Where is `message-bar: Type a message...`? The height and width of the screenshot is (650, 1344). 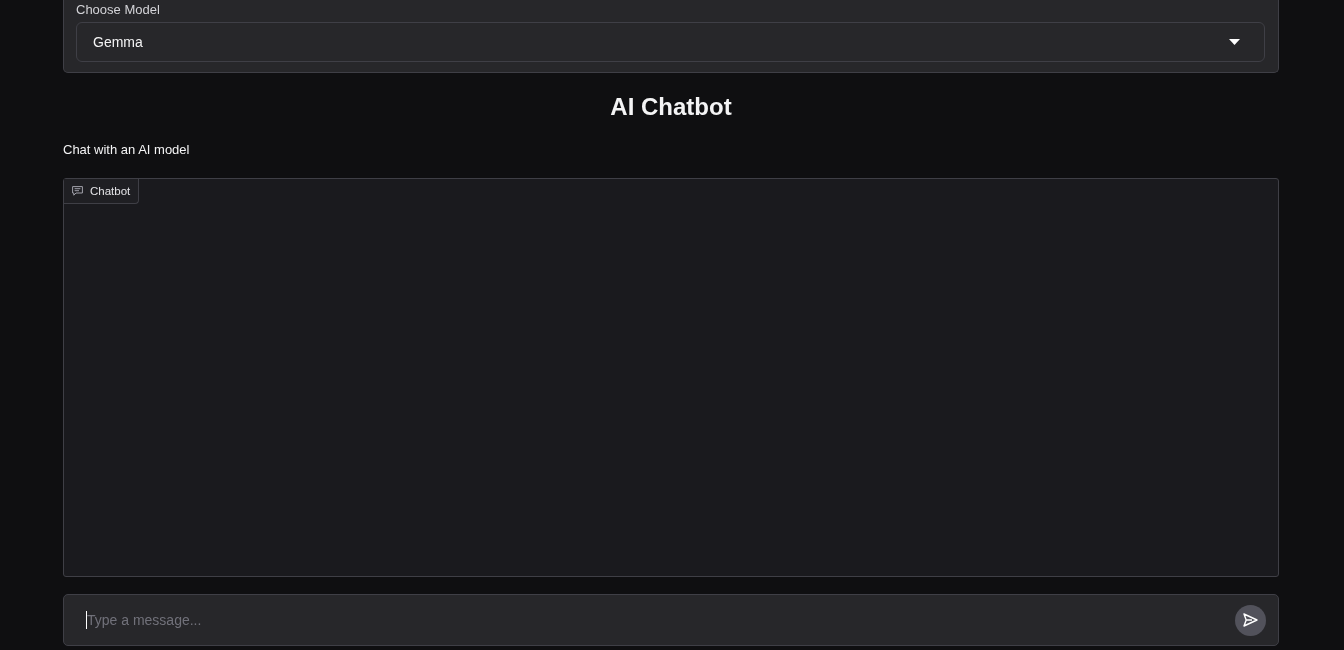
message-bar: Type a message... is located at coordinates (671, 620).